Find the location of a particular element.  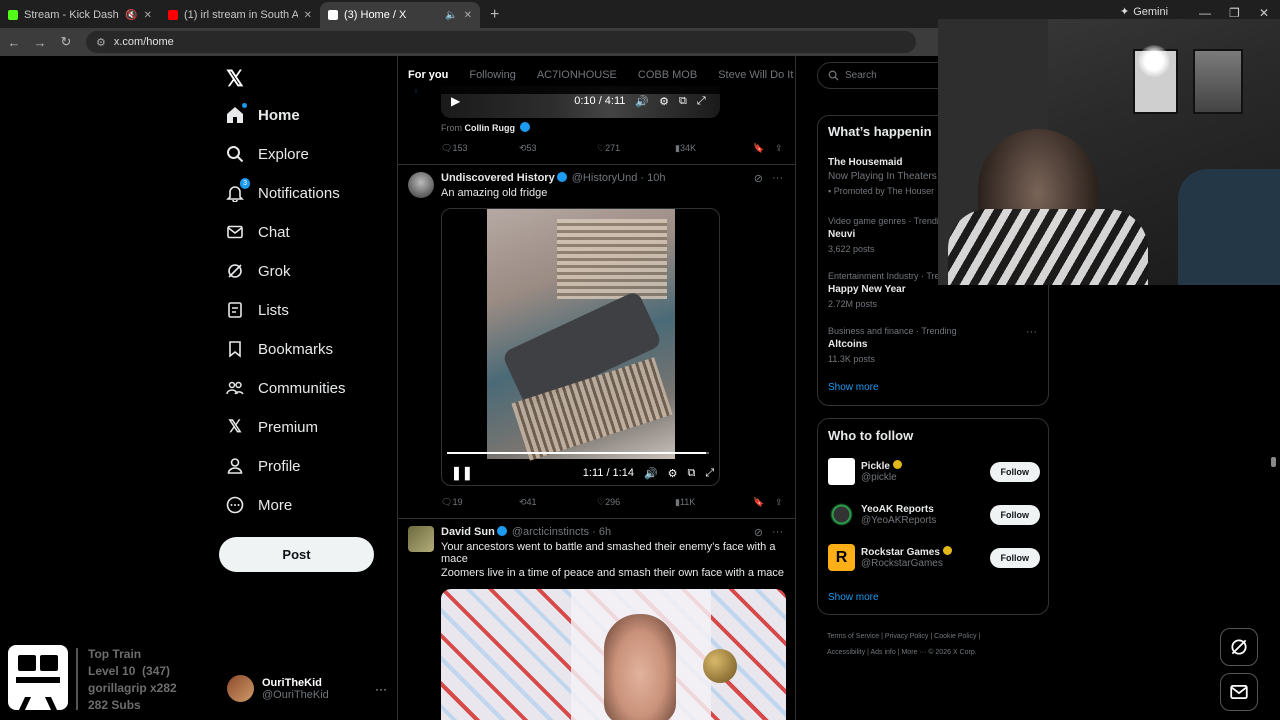

minimize-icon: — is located at coordinates (1205, 13).